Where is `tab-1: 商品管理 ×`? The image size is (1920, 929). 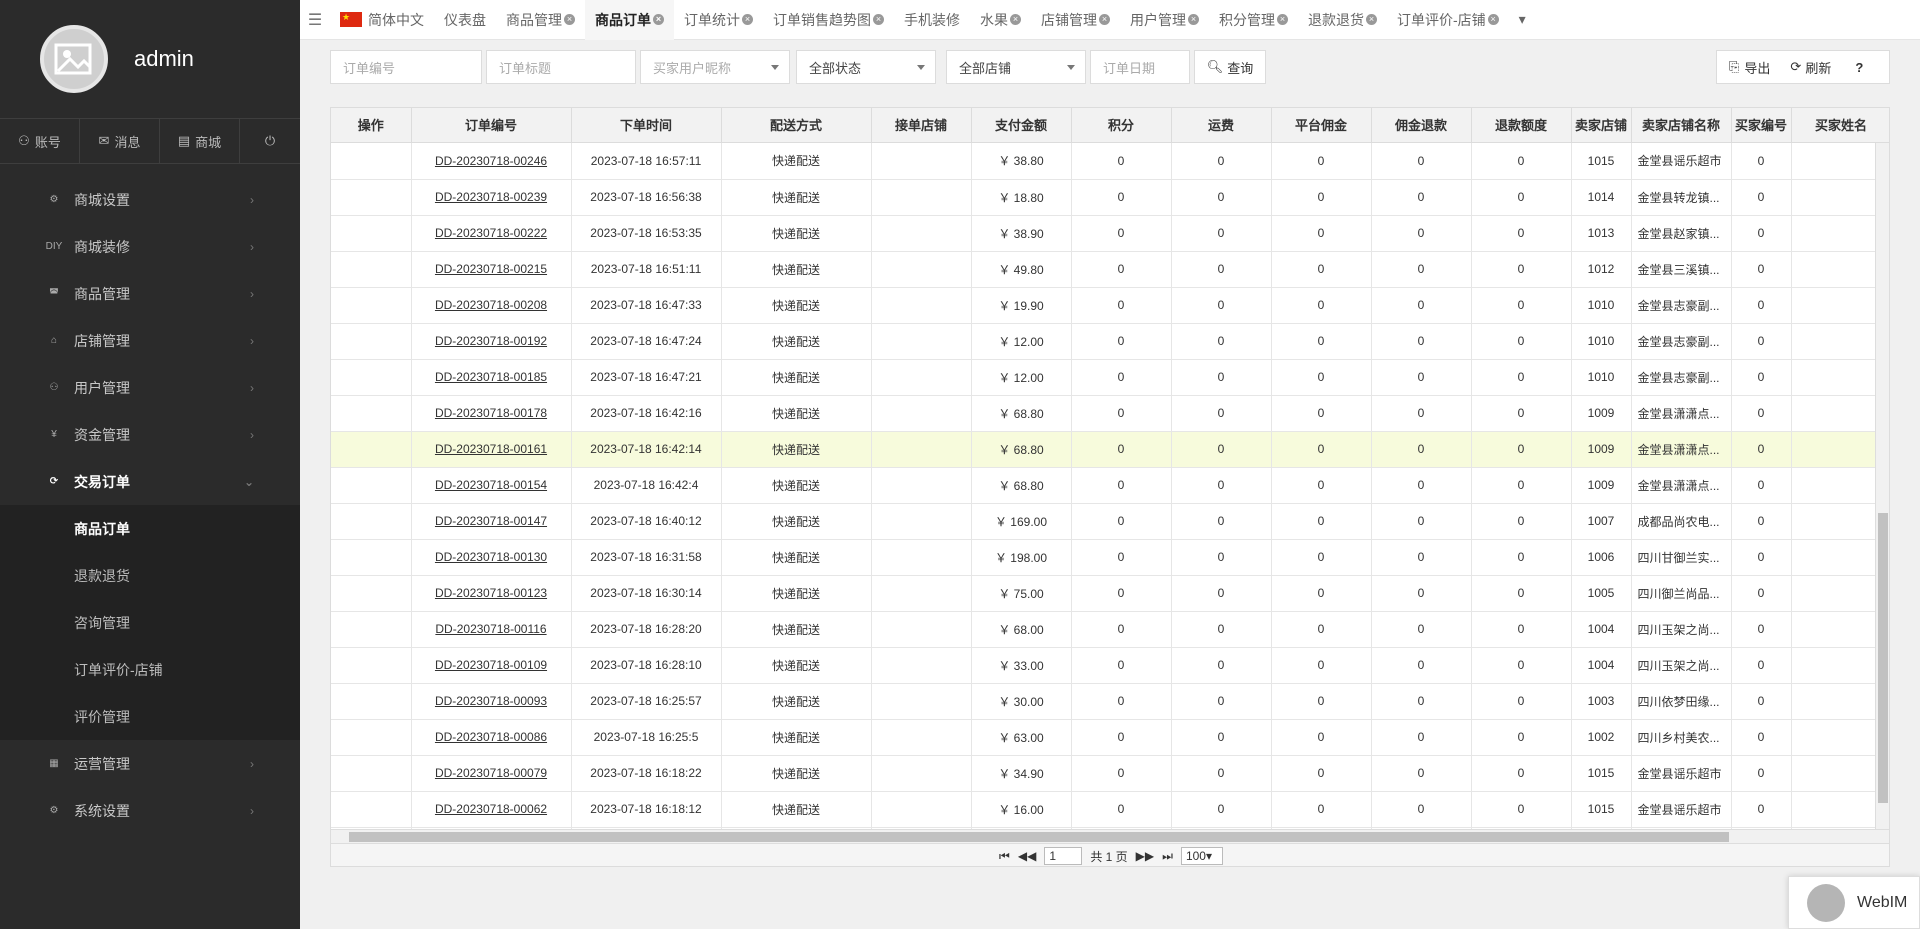
tab-1: 商品管理 × is located at coordinates (540, 20).